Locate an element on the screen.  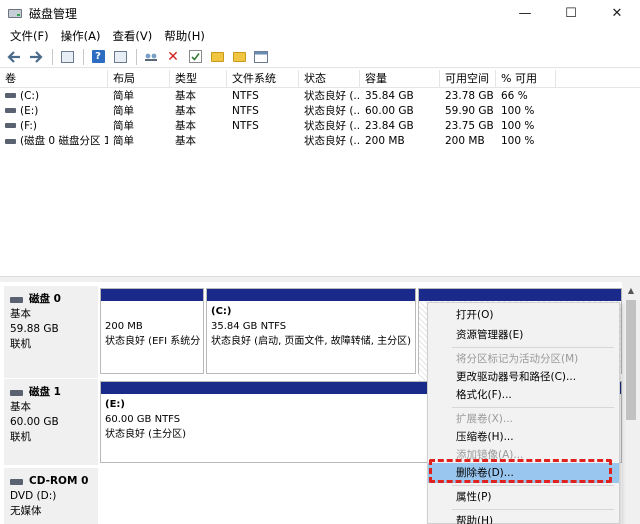
check-icon is located at coordinates (195, 57).